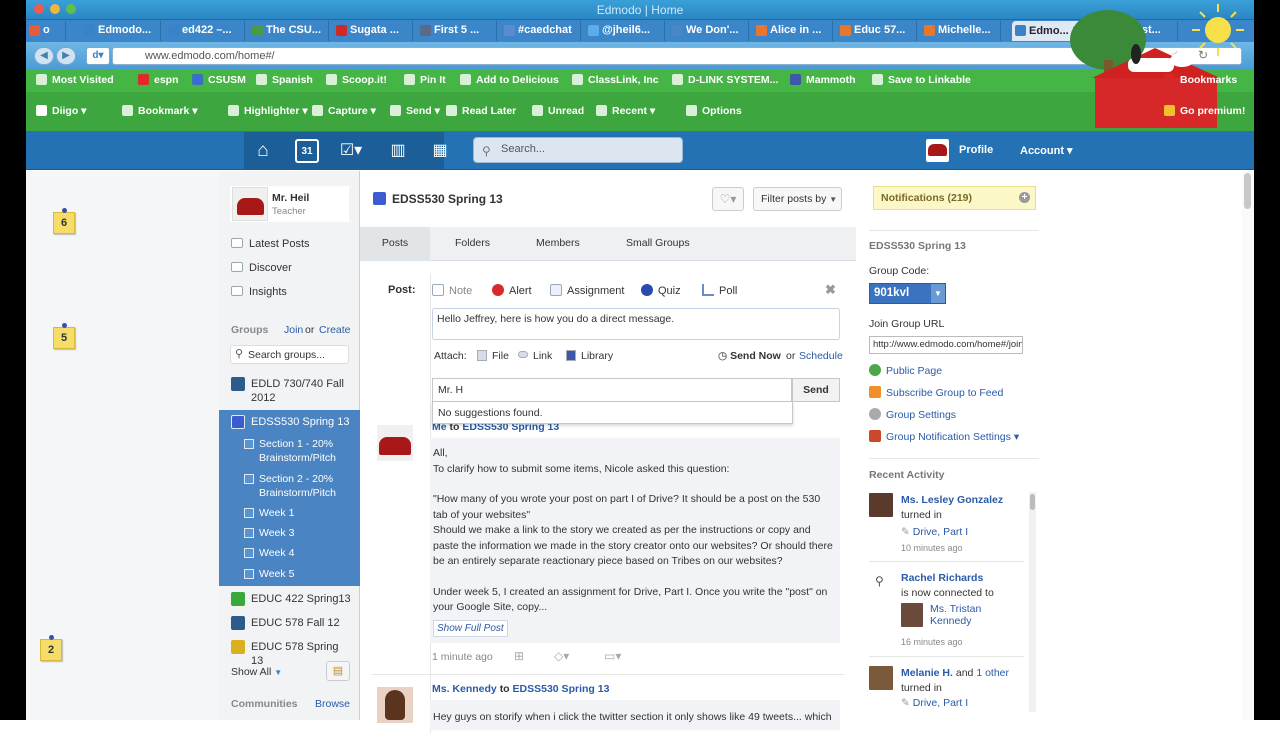  I want to click on user-card: Mr. Heil Teacher, so click(289, 204).